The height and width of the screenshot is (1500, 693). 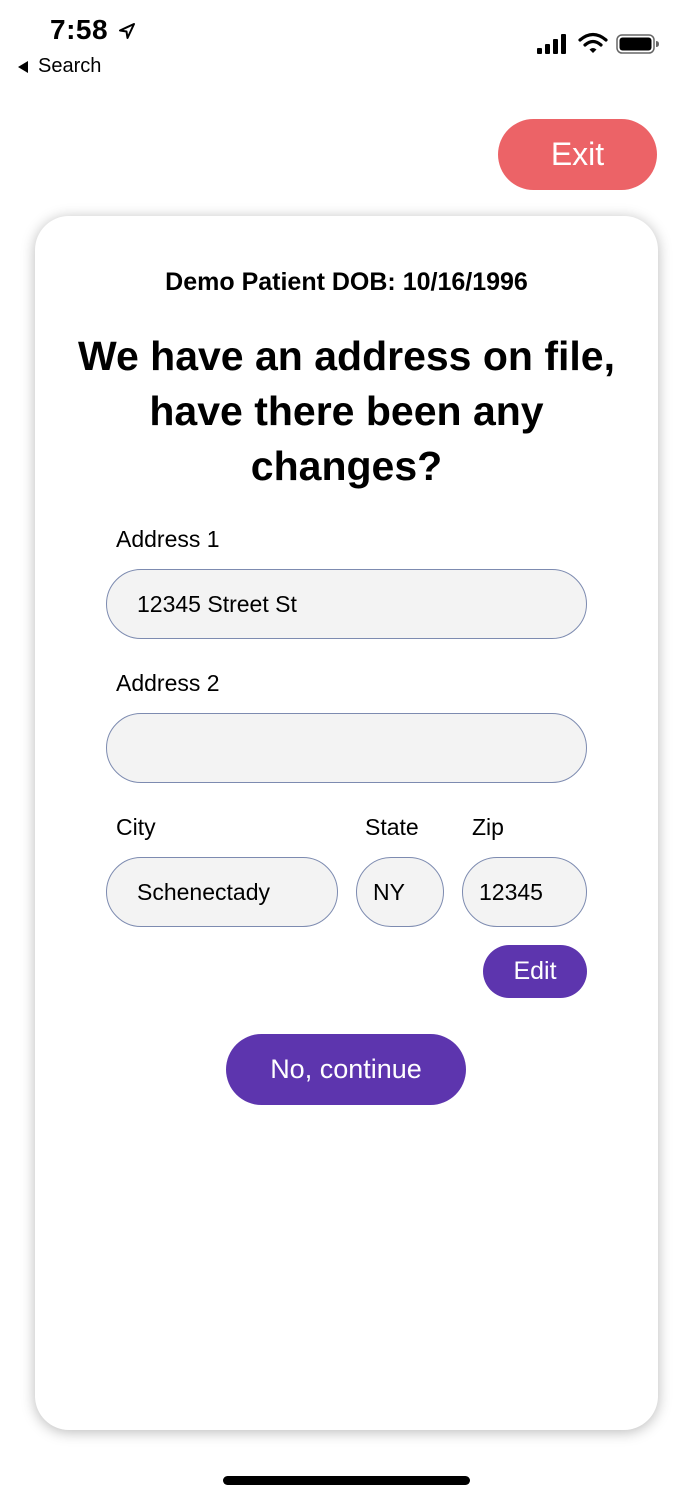 What do you see at coordinates (593, 42) in the screenshot?
I see `wifi-icon` at bounding box center [593, 42].